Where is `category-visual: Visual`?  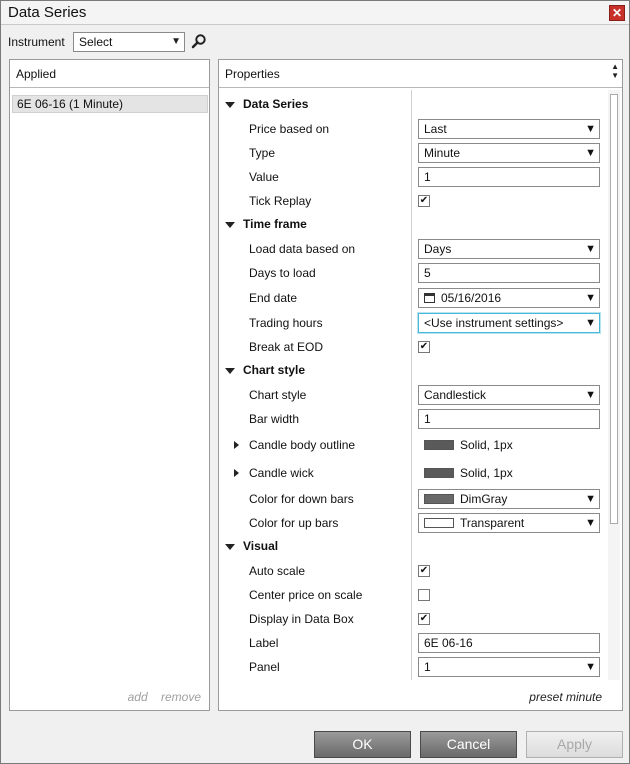
category-visual: Visual is located at coordinates (411, 547).